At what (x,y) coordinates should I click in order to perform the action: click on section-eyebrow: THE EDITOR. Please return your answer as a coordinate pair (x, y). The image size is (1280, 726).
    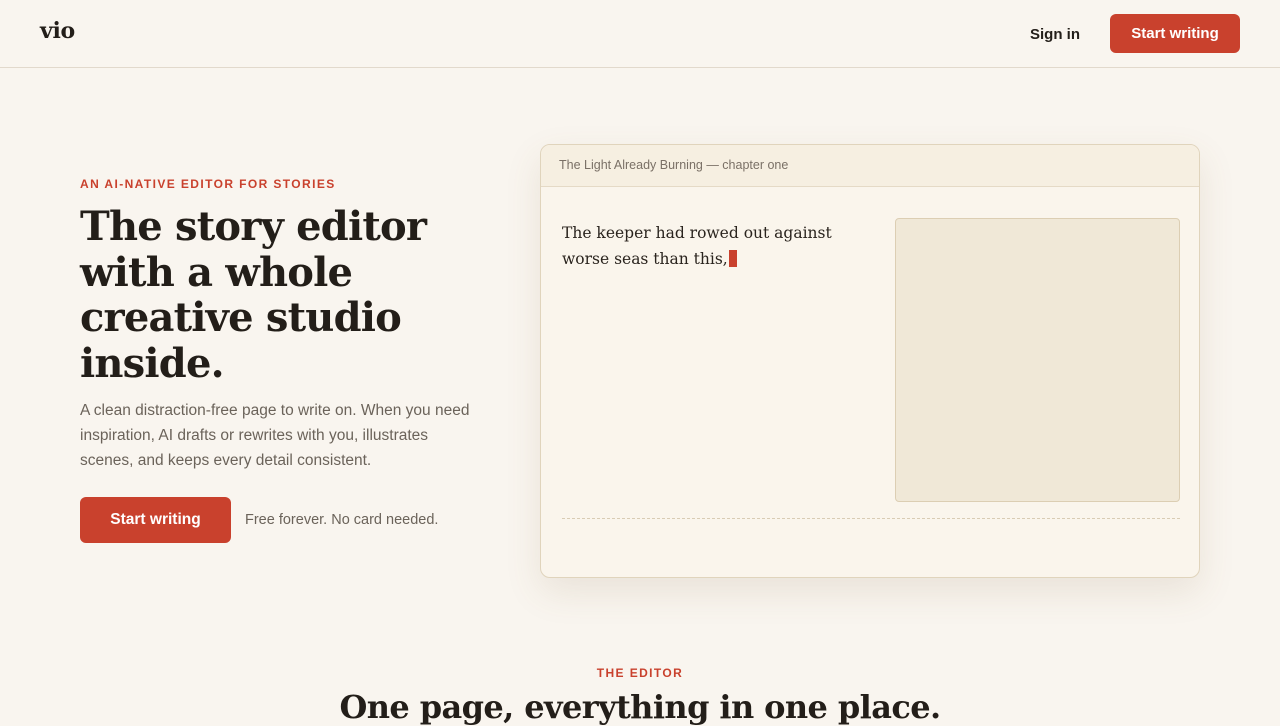
    Looking at the image, I should click on (640, 673).